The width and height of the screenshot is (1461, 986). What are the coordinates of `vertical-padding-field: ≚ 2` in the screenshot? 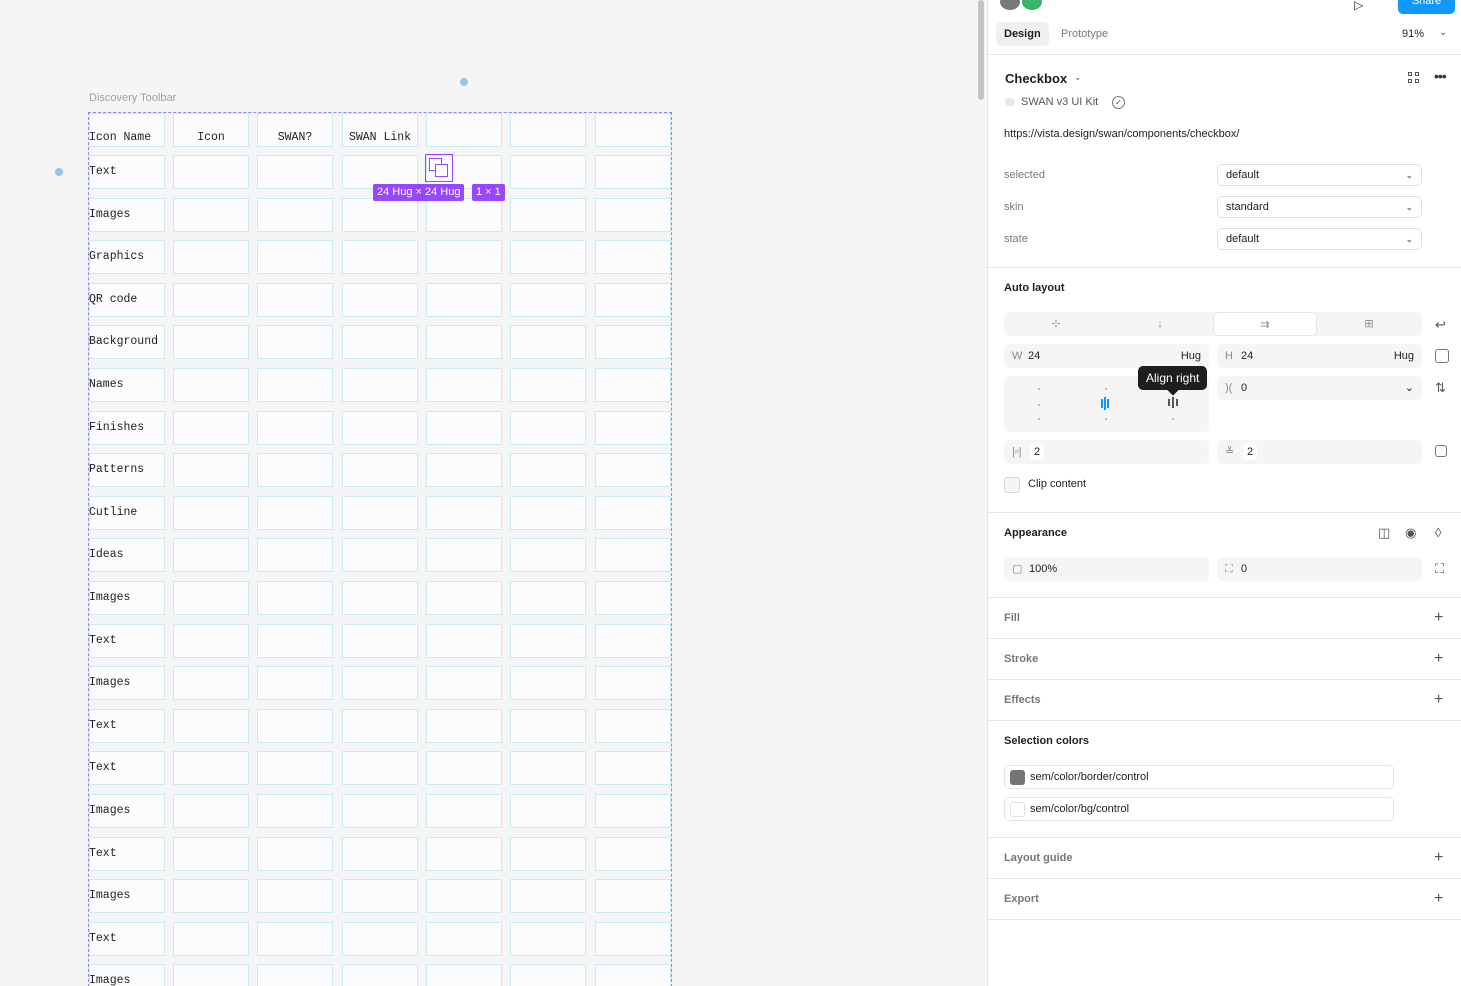 It's located at (1319, 452).